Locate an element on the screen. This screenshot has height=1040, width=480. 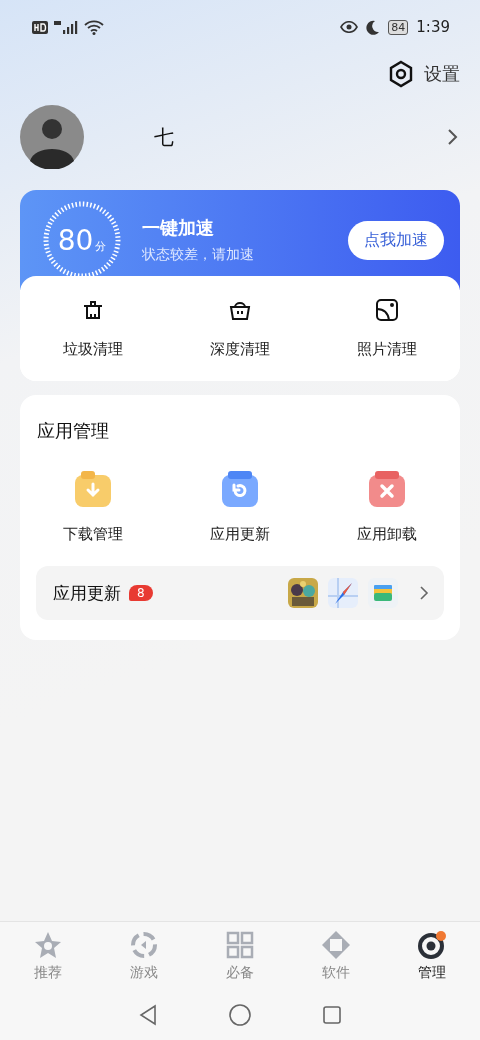
hd-icon is located at coordinates (40, 27).